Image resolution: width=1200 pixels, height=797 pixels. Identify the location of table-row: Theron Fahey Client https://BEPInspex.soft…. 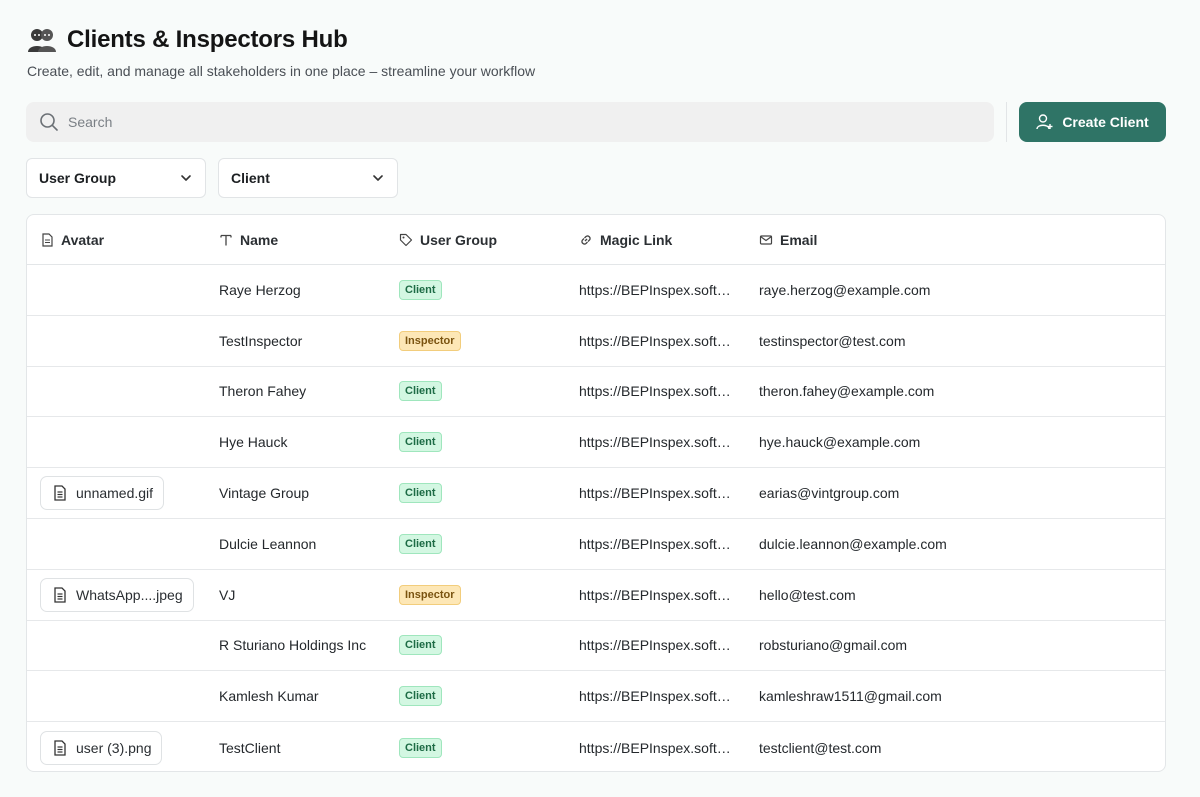
(596, 392).